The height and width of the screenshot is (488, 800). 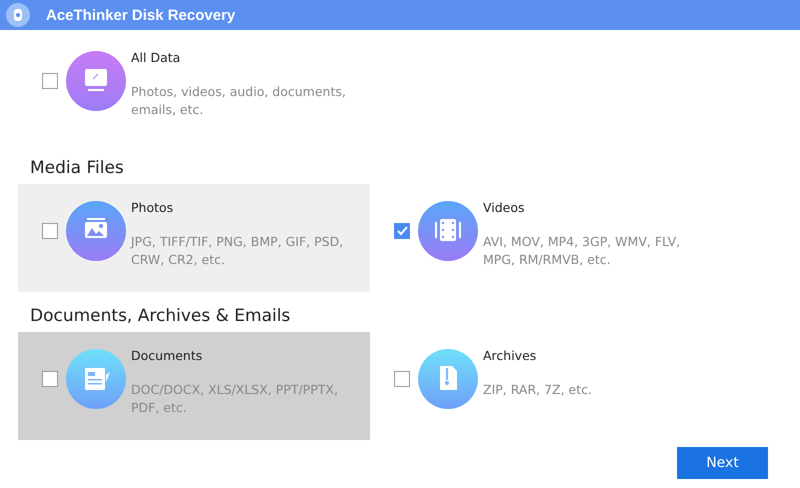 What do you see at coordinates (96, 81) in the screenshot?
I see `monitor-icon` at bounding box center [96, 81].